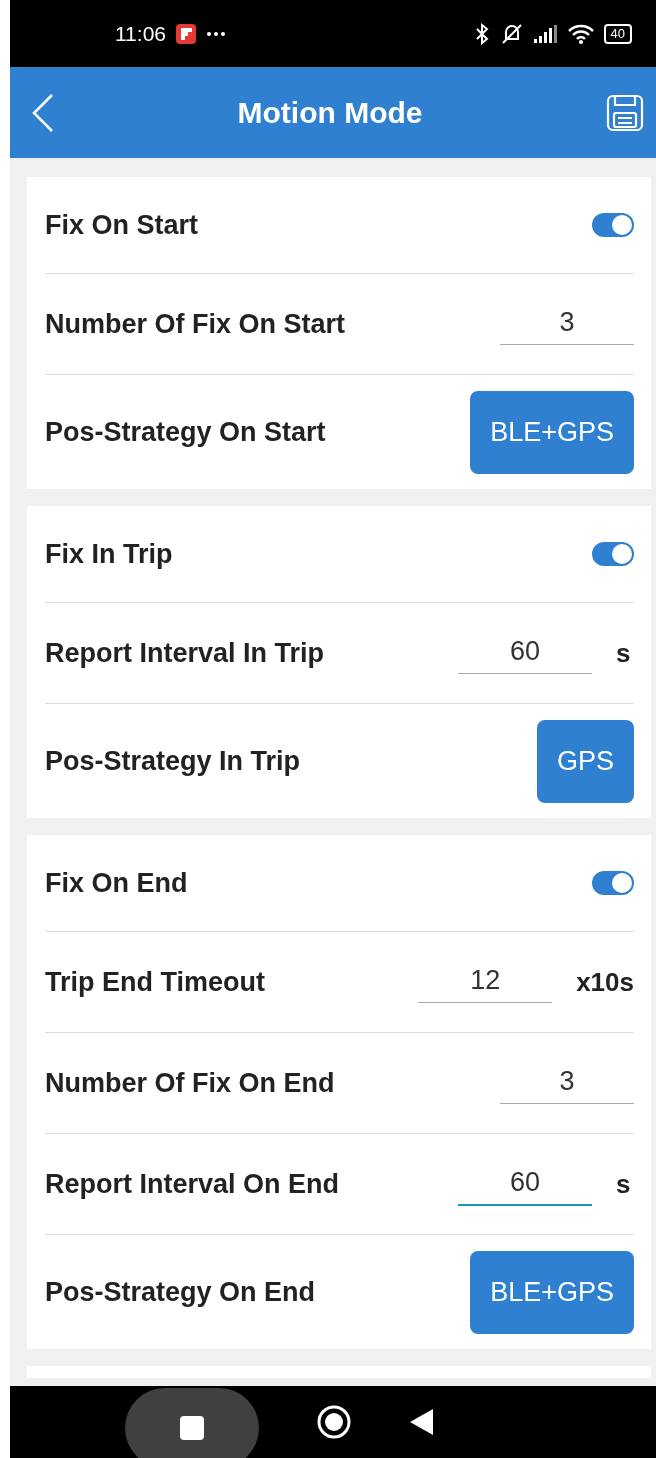  What do you see at coordinates (190, 1083) in the screenshot?
I see `setting-label: Number Of Fix On End` at bounding box center [190, 1083].